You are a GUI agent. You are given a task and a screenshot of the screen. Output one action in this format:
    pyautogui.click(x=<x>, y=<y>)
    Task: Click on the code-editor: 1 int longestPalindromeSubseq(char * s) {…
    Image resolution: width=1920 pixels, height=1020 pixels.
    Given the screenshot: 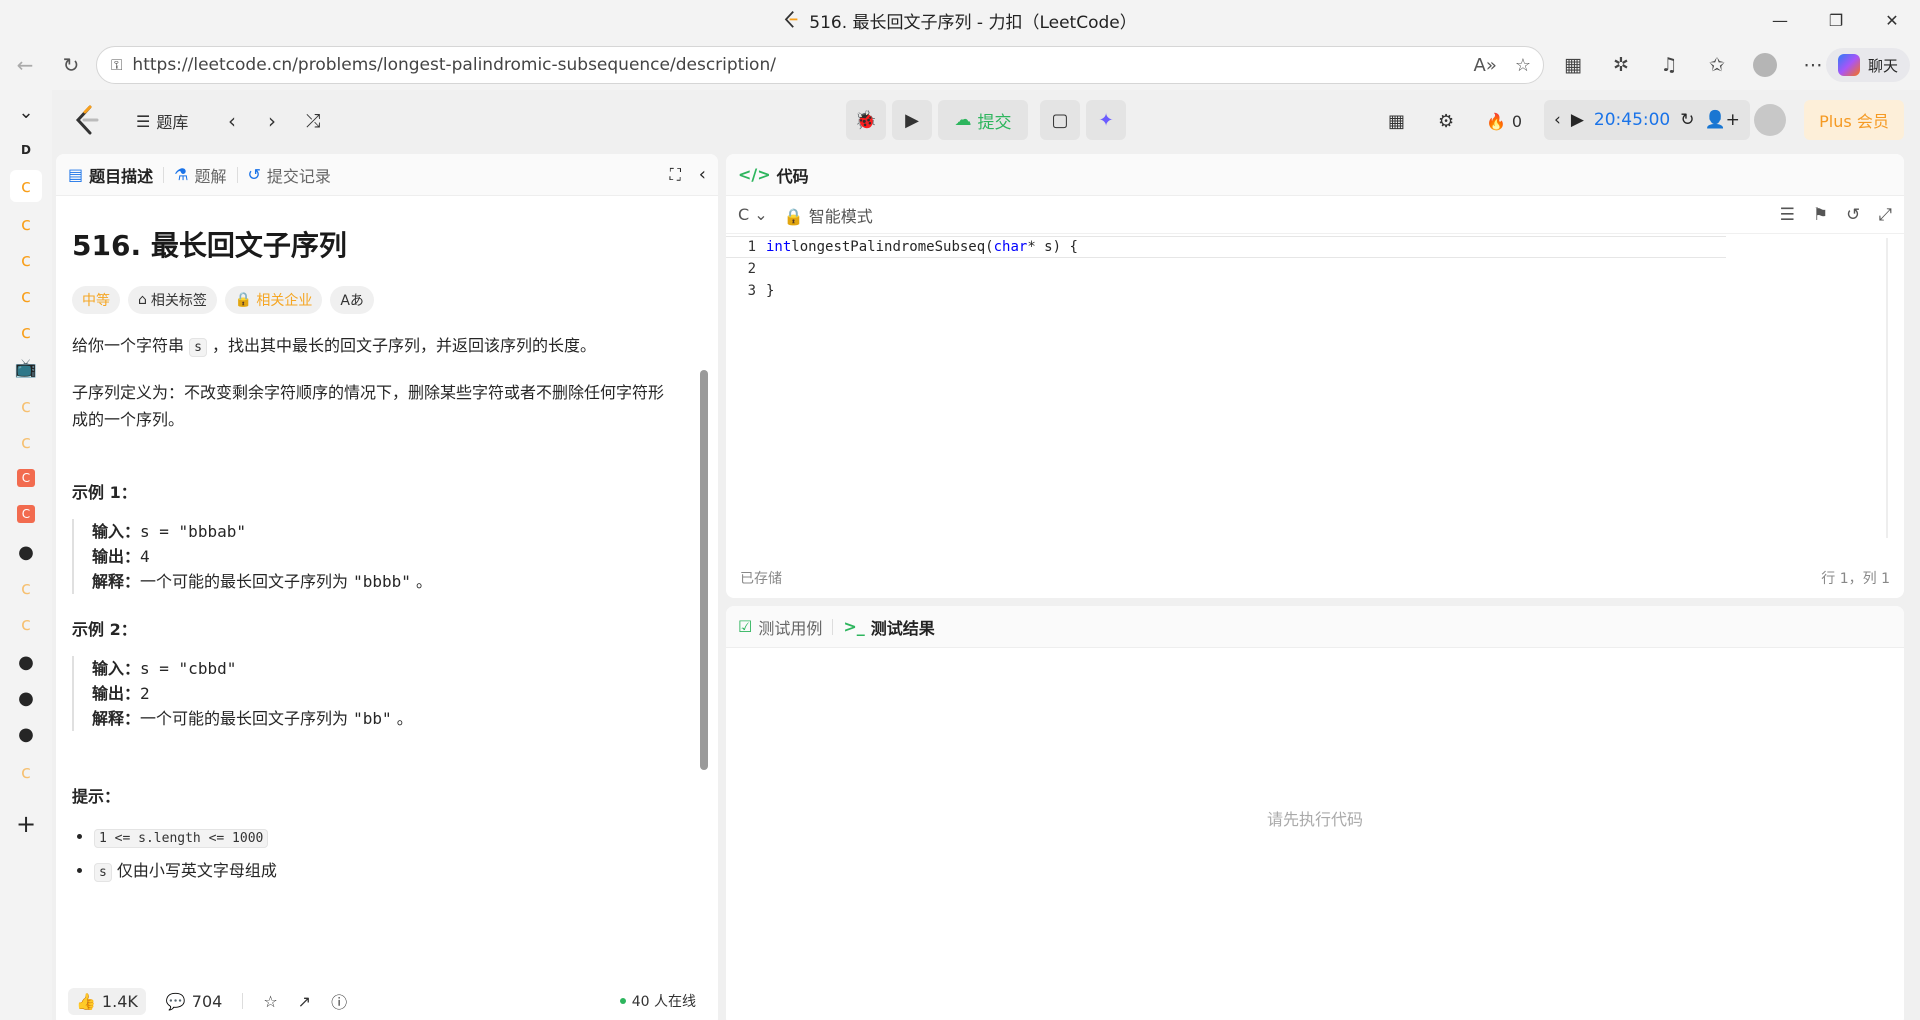 What is the action you would take?
    pyautogui.click(x=1226, y=376)
    